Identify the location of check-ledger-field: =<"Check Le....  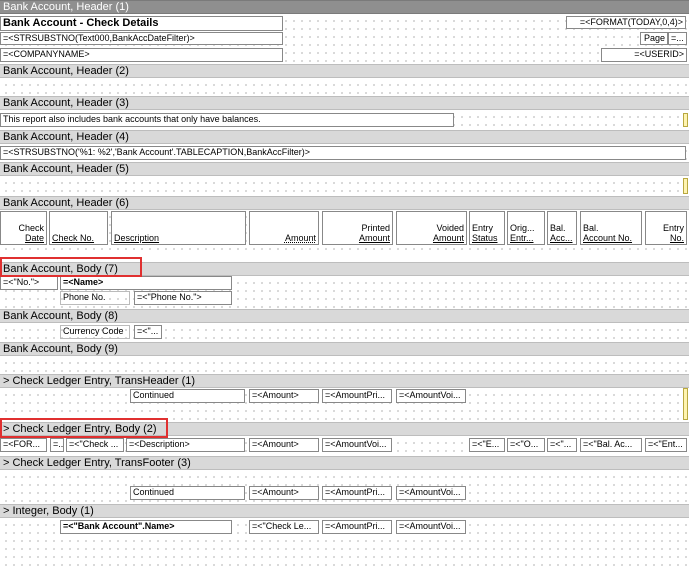
(284, 527).